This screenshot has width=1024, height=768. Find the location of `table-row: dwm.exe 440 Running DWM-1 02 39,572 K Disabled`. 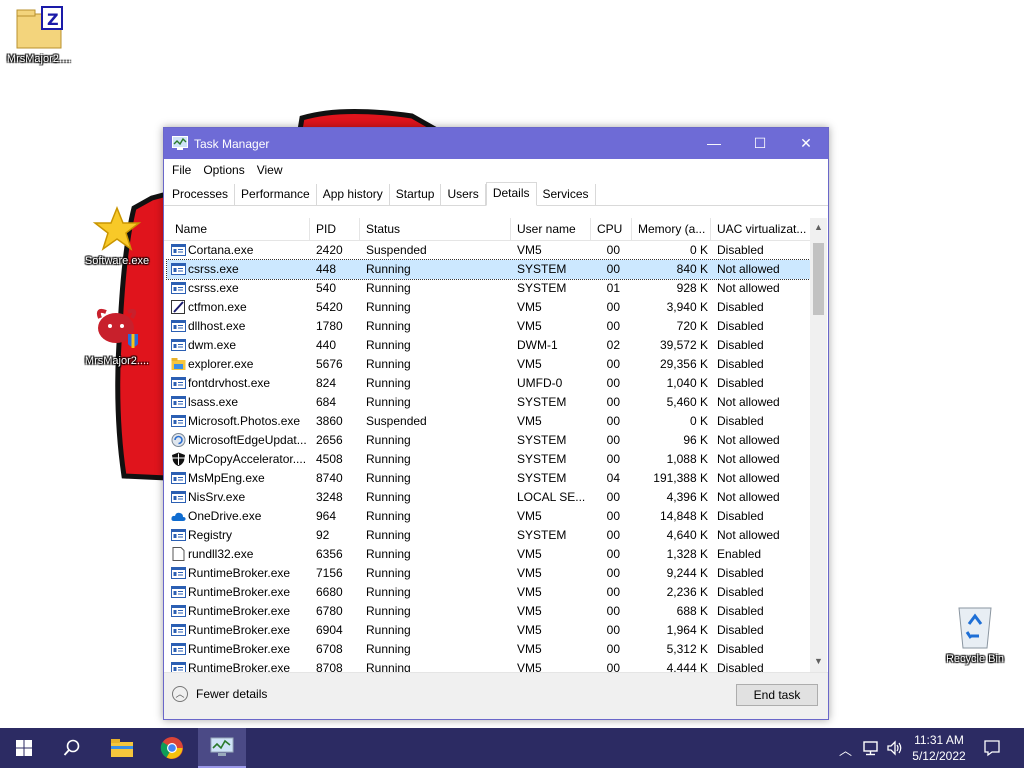

table-row: dwm.exe 440 Running DWM-1 02 39,572 K Disabled is located at coordinates (488, 345).